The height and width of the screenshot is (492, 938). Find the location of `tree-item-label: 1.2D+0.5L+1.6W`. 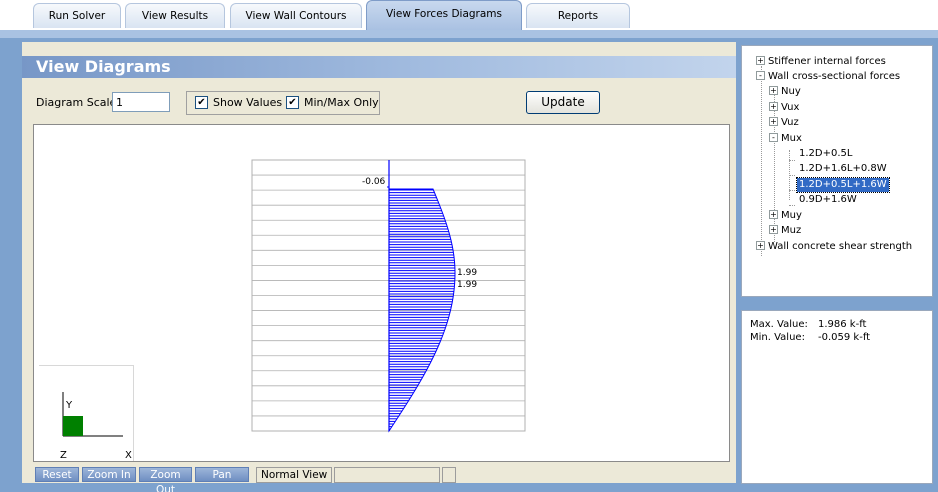

tree-item-label: 1.2D+0.5L+1.6W is located at coordinates (843, 185).